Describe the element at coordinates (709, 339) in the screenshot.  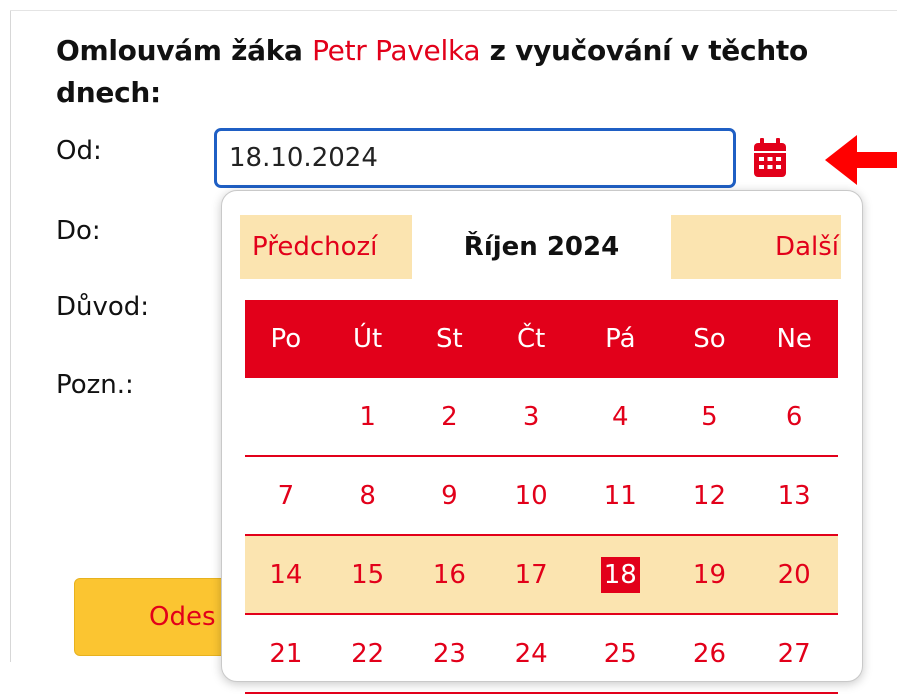
I see `weekday-header: So` at that location.